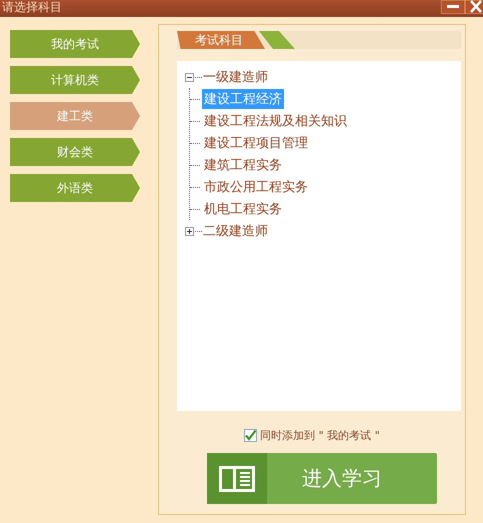  Describe the element at coordinates (275, 121) in the screenshot. I see `tree-item: 建设工程法规及相关知识` at that location.